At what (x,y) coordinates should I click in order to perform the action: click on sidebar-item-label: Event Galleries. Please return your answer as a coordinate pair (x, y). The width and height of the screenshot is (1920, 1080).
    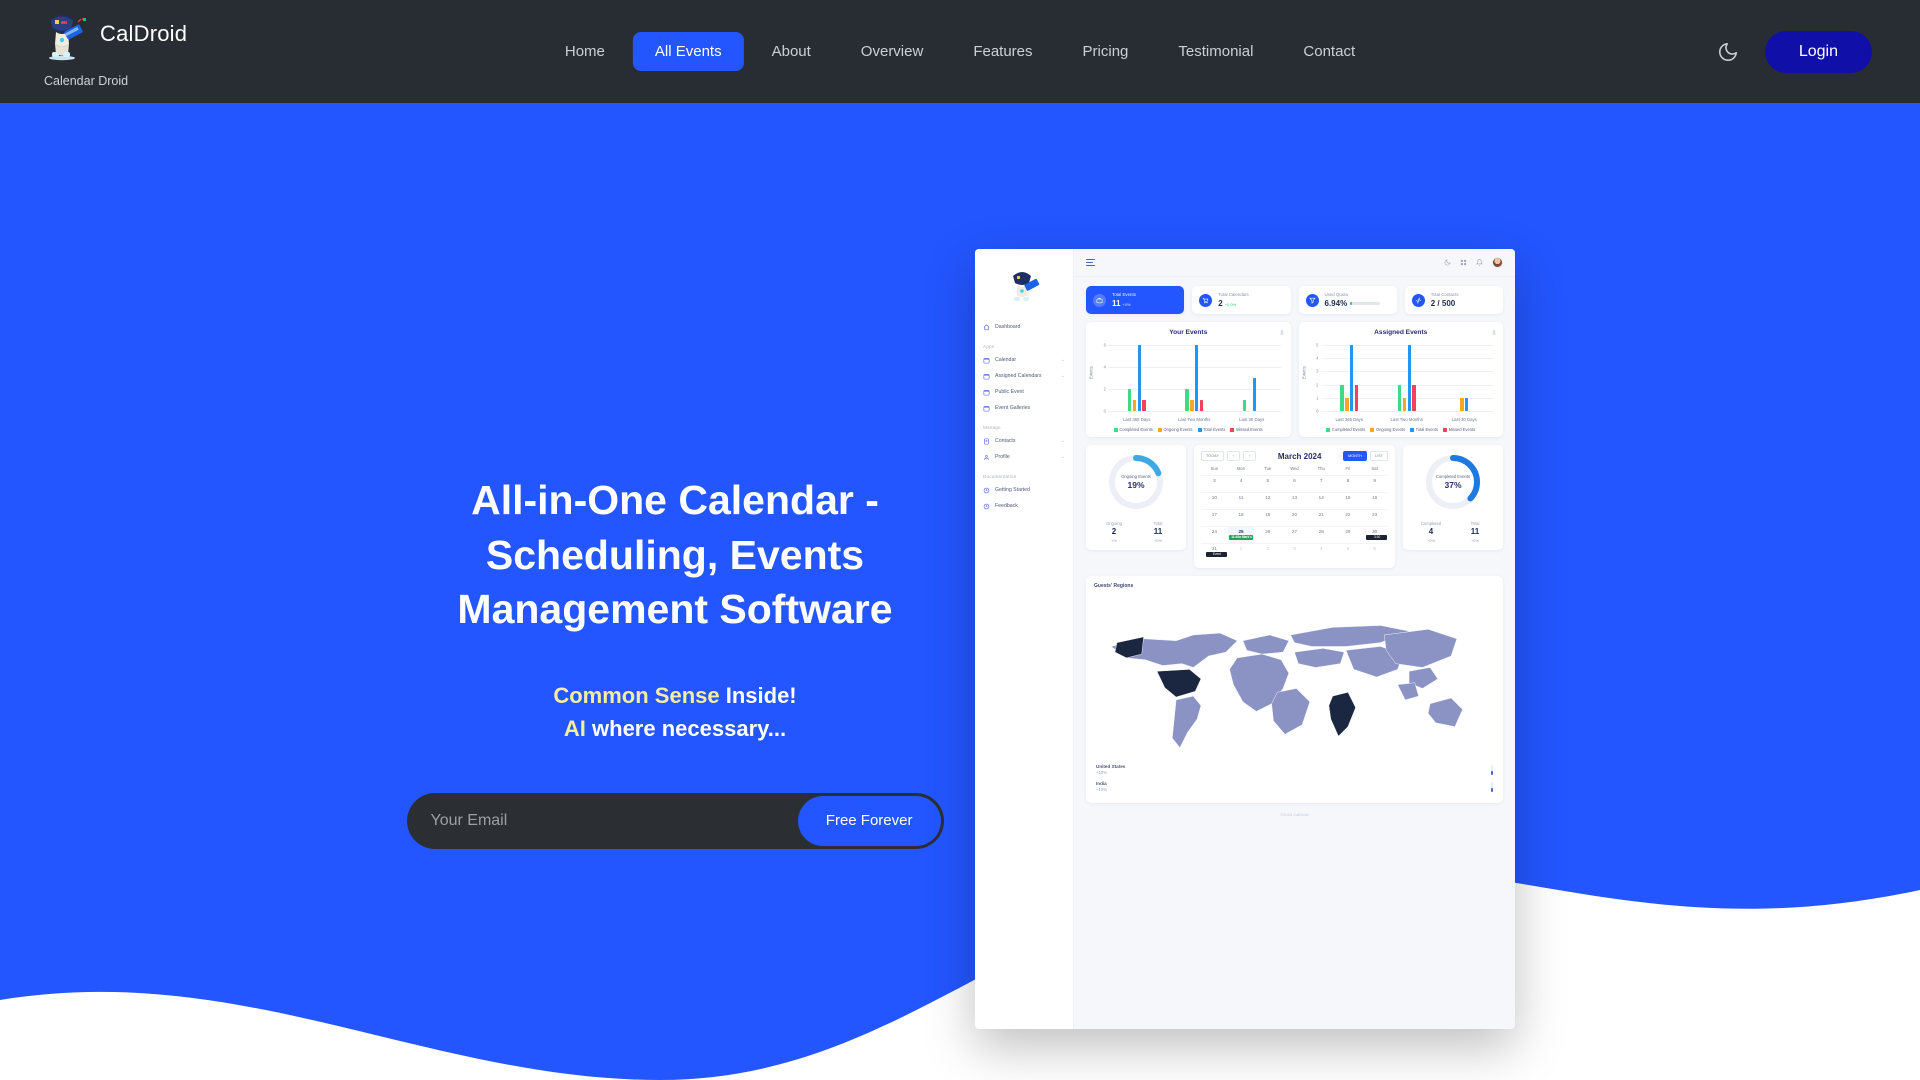
    Looking at the image, I should click on (1013, 408).